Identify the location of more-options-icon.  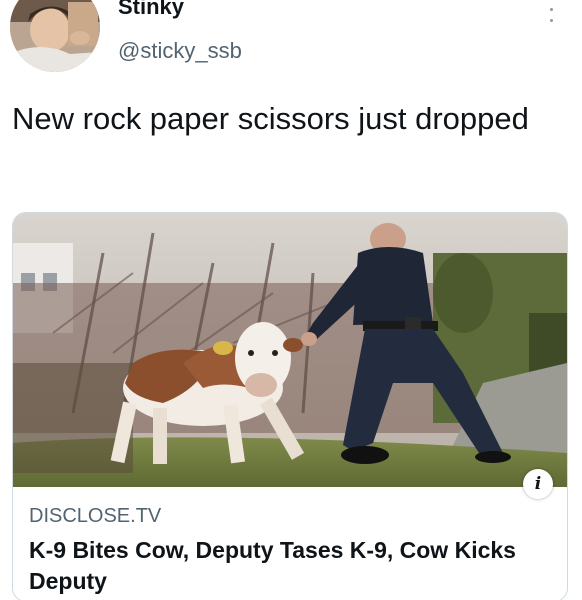
(551, 11).